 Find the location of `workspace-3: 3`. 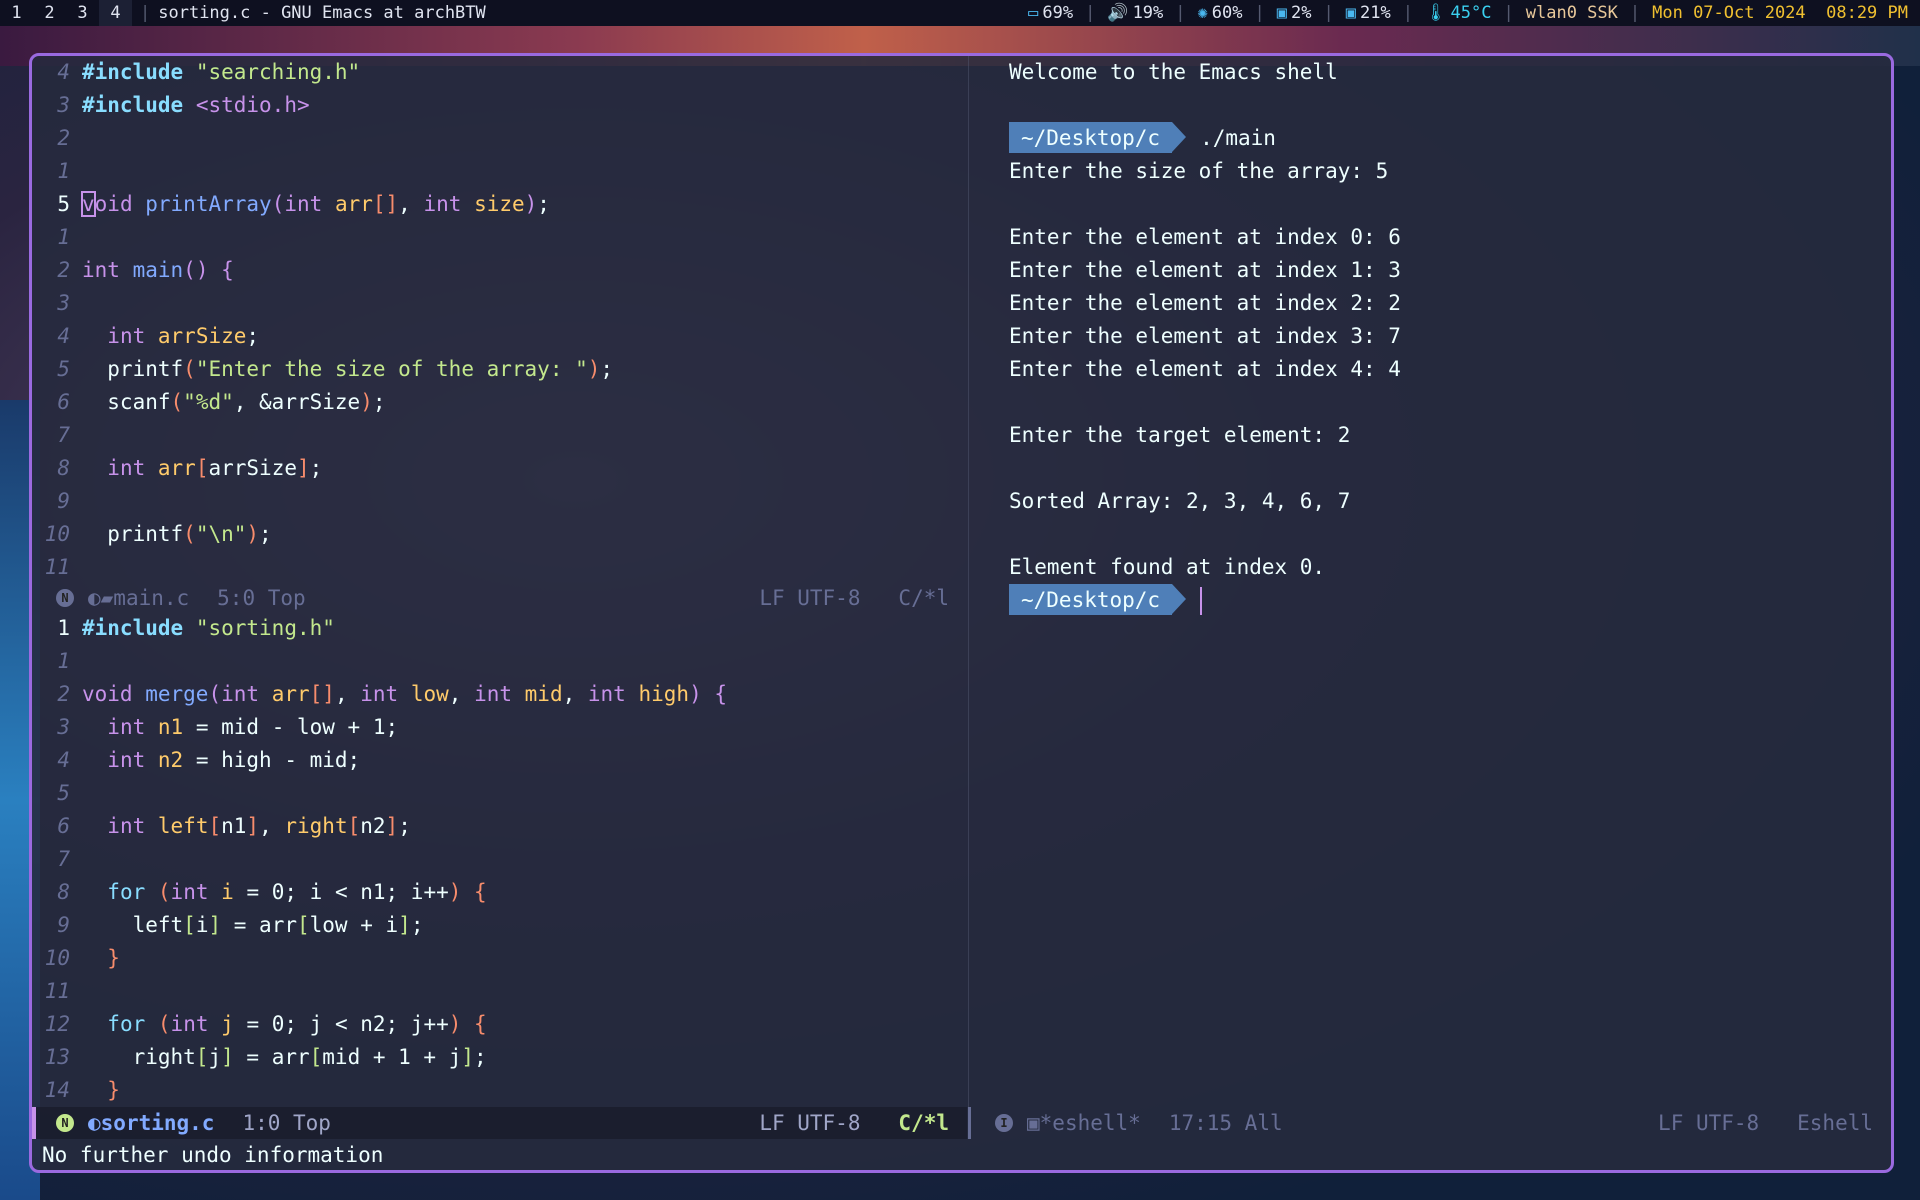

workspace-3: 3 is located at coordinates (82, 13).